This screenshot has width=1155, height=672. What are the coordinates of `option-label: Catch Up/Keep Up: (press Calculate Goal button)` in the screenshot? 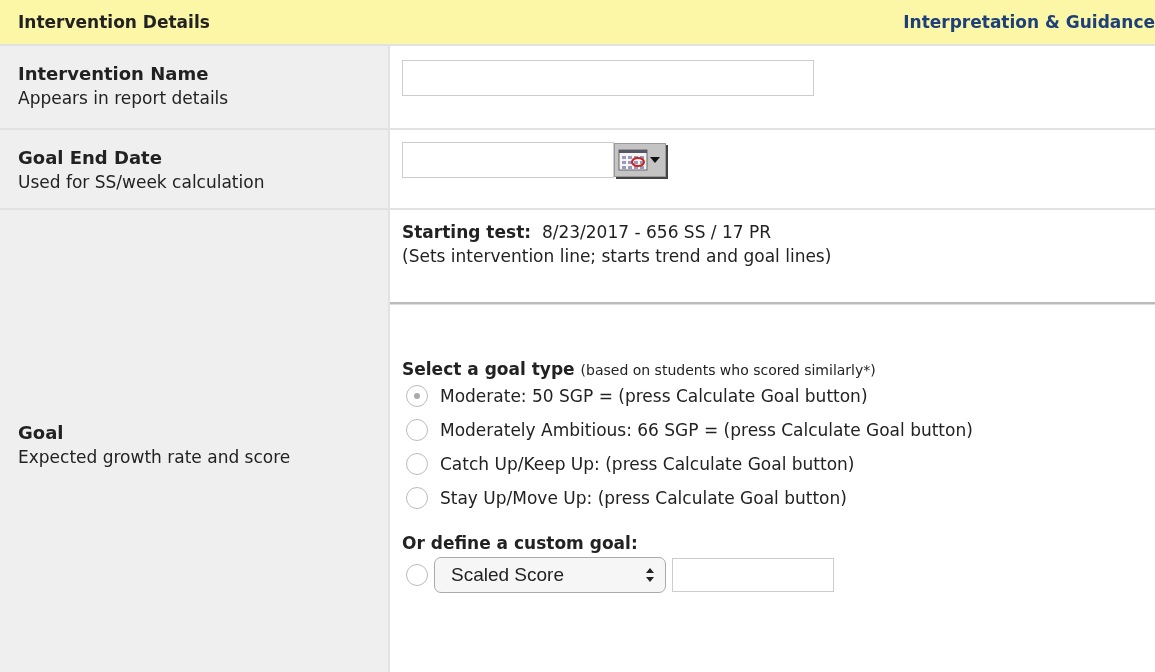 It's located at (647, 464).